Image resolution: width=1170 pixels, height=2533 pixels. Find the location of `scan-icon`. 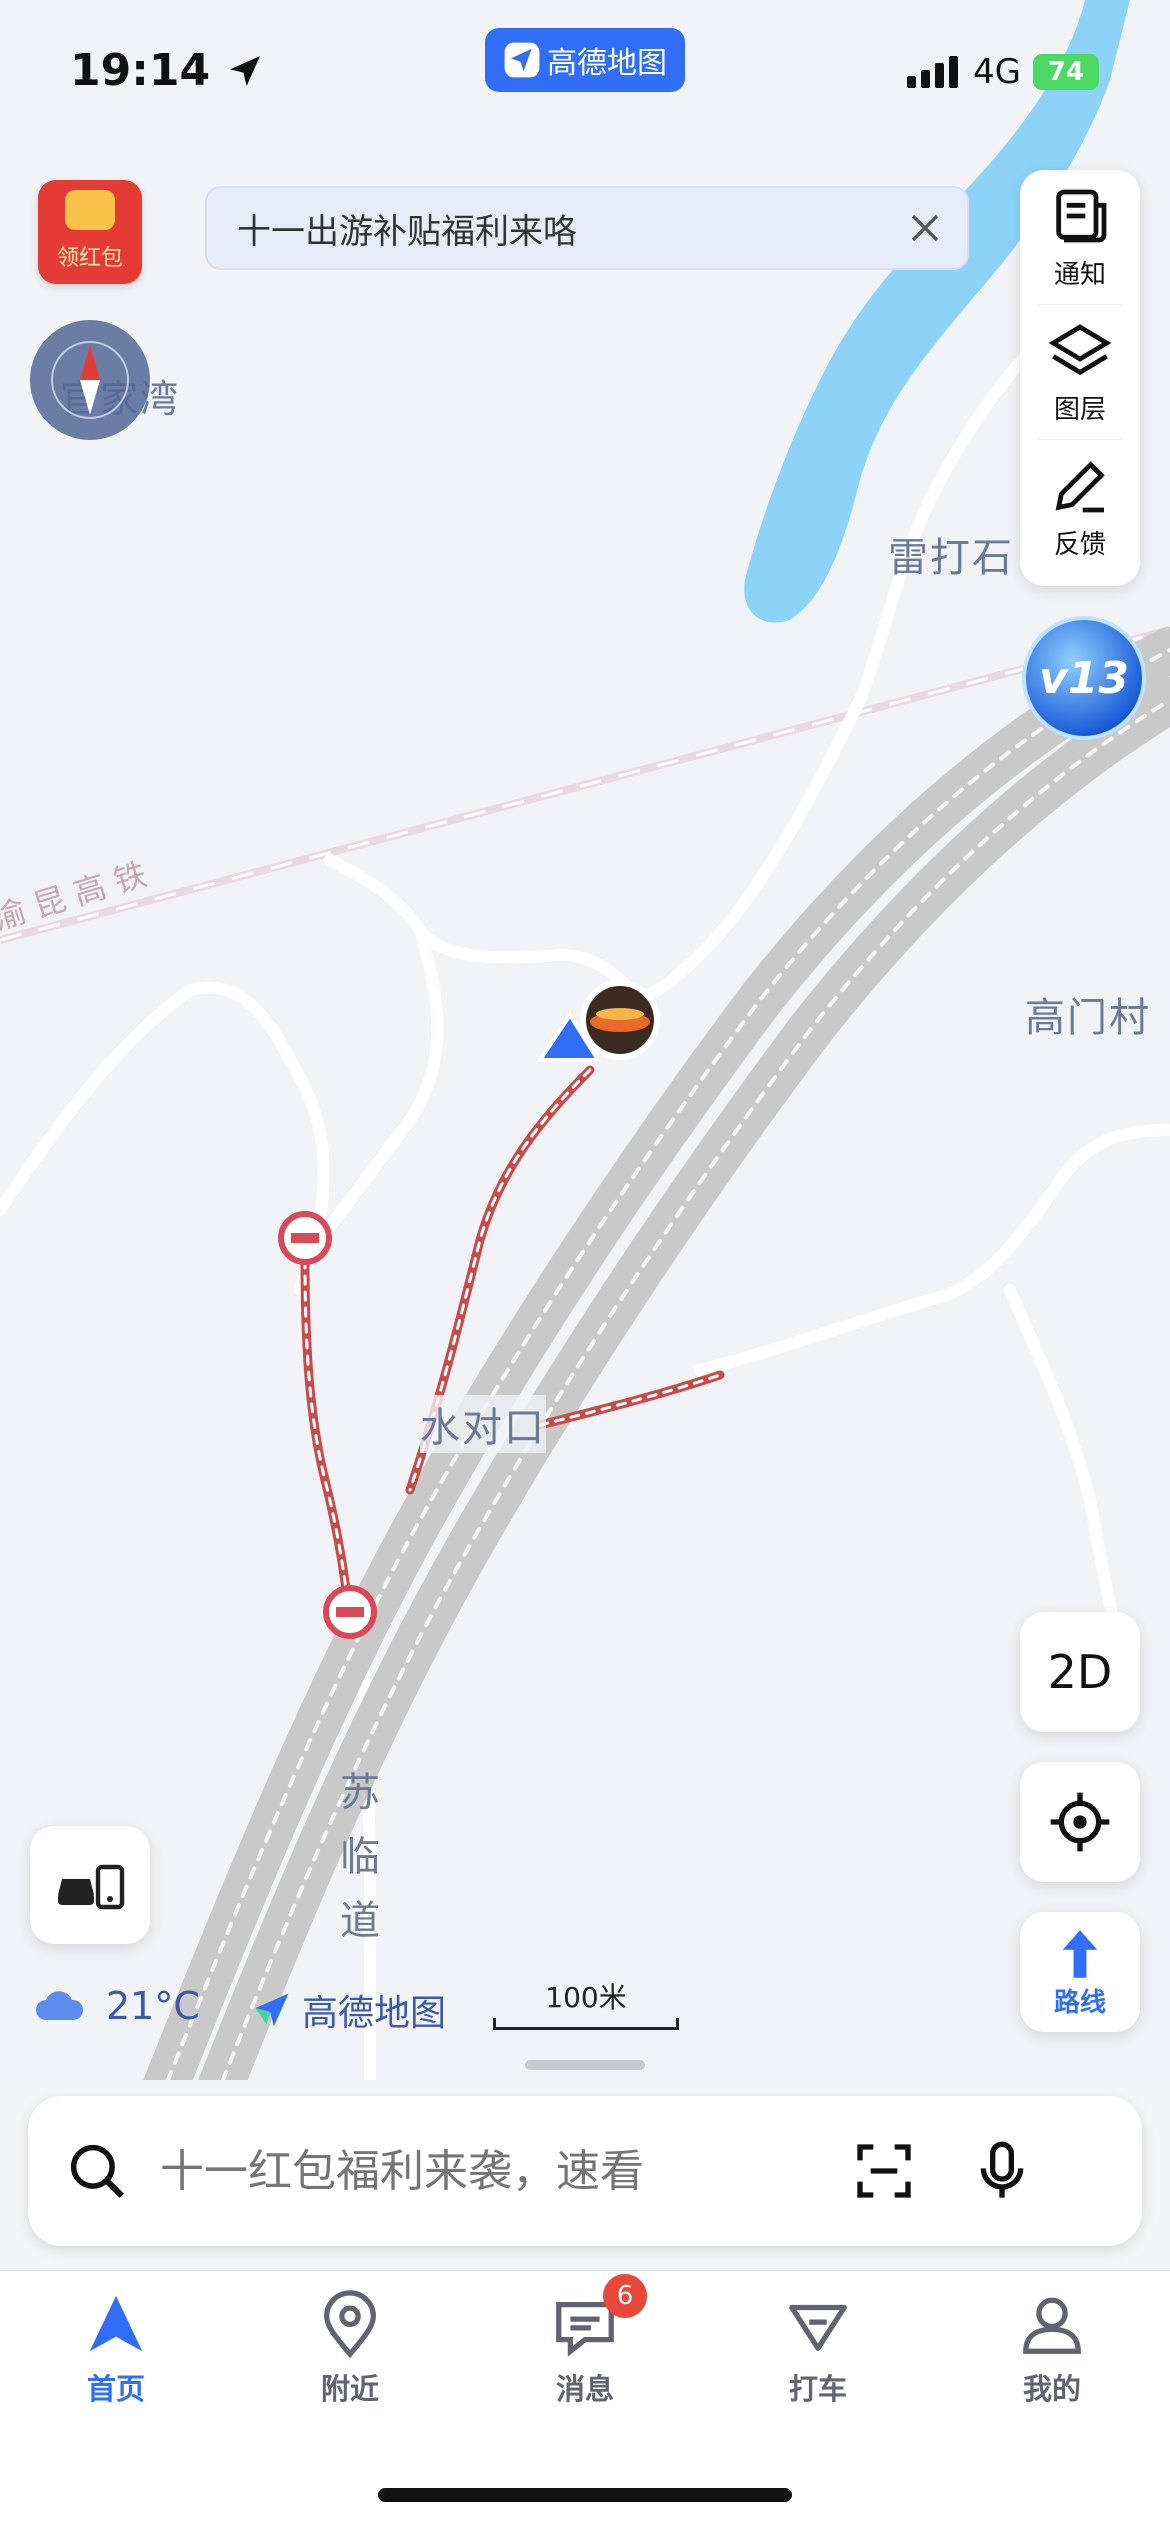

scan-icon is located at coordinates (884, 2171).